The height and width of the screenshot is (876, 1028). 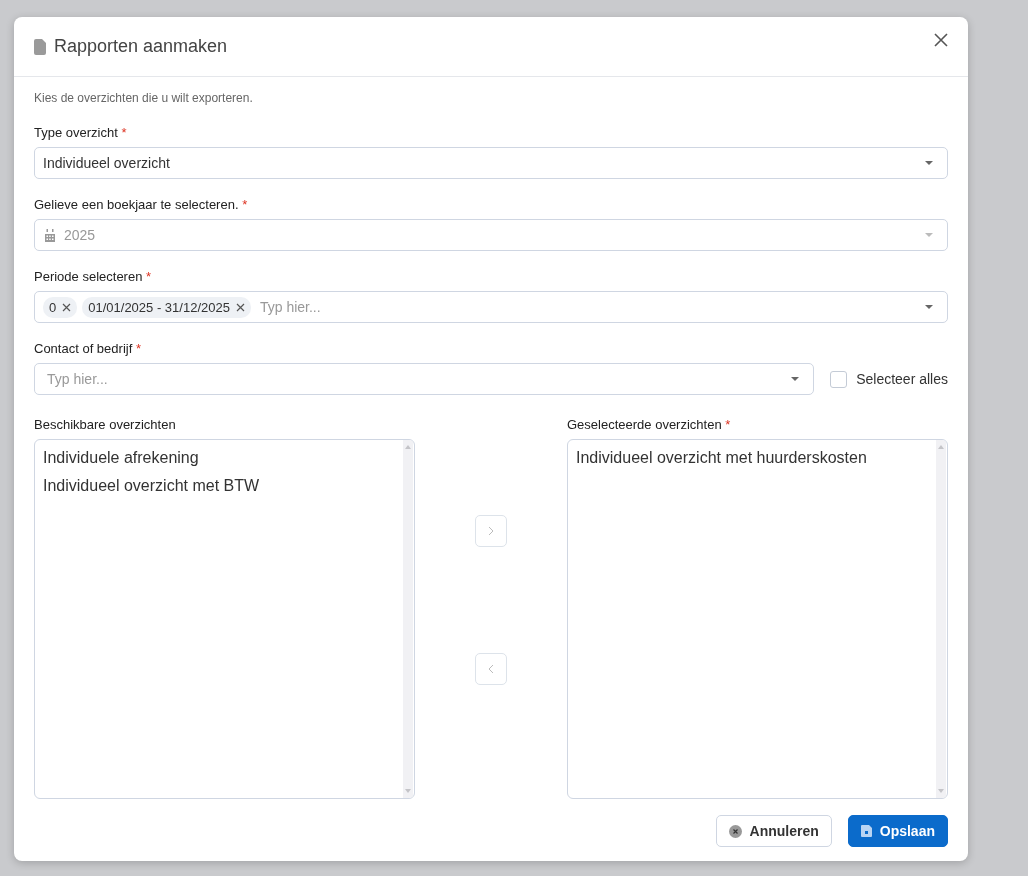 I want to click on move-left-button, so click(x=491, y=669).